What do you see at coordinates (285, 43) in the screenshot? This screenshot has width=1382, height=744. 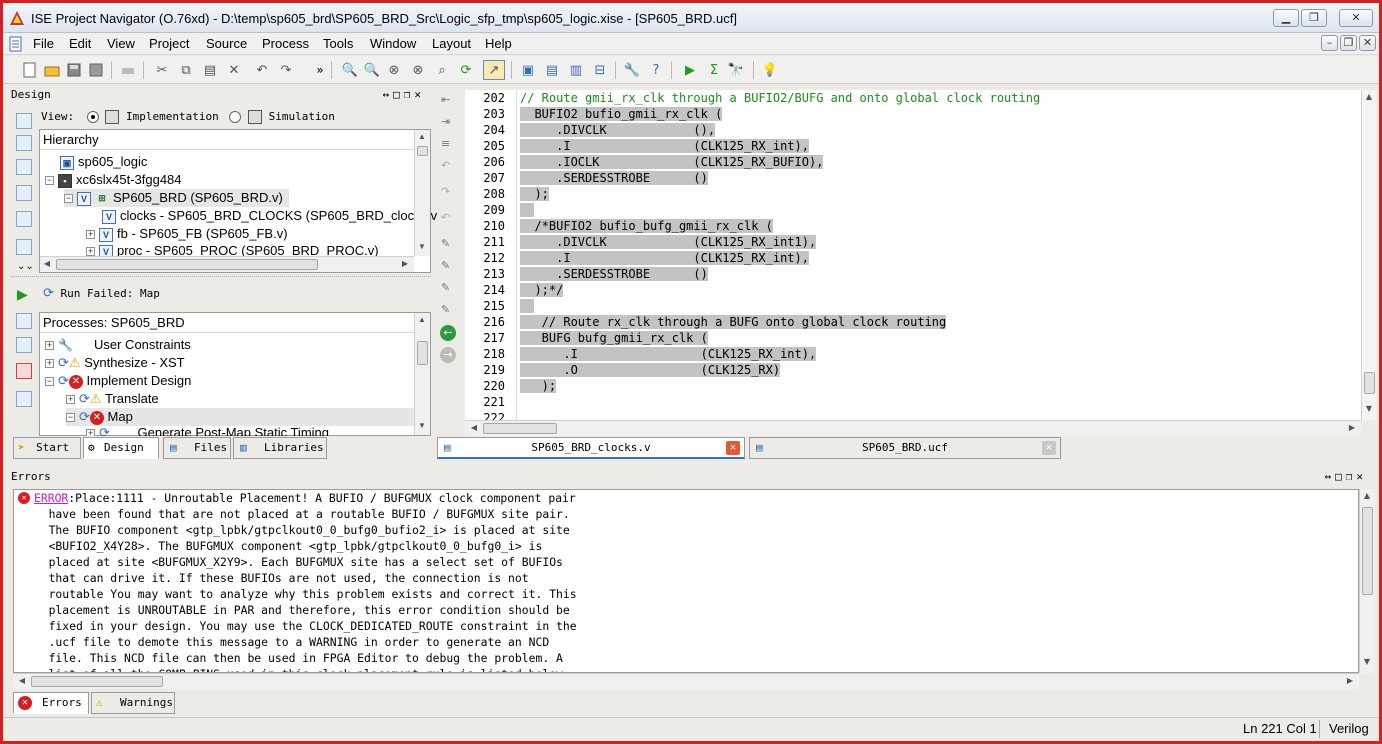 I see `menu-process: Process` at bounding box center [285, 43].